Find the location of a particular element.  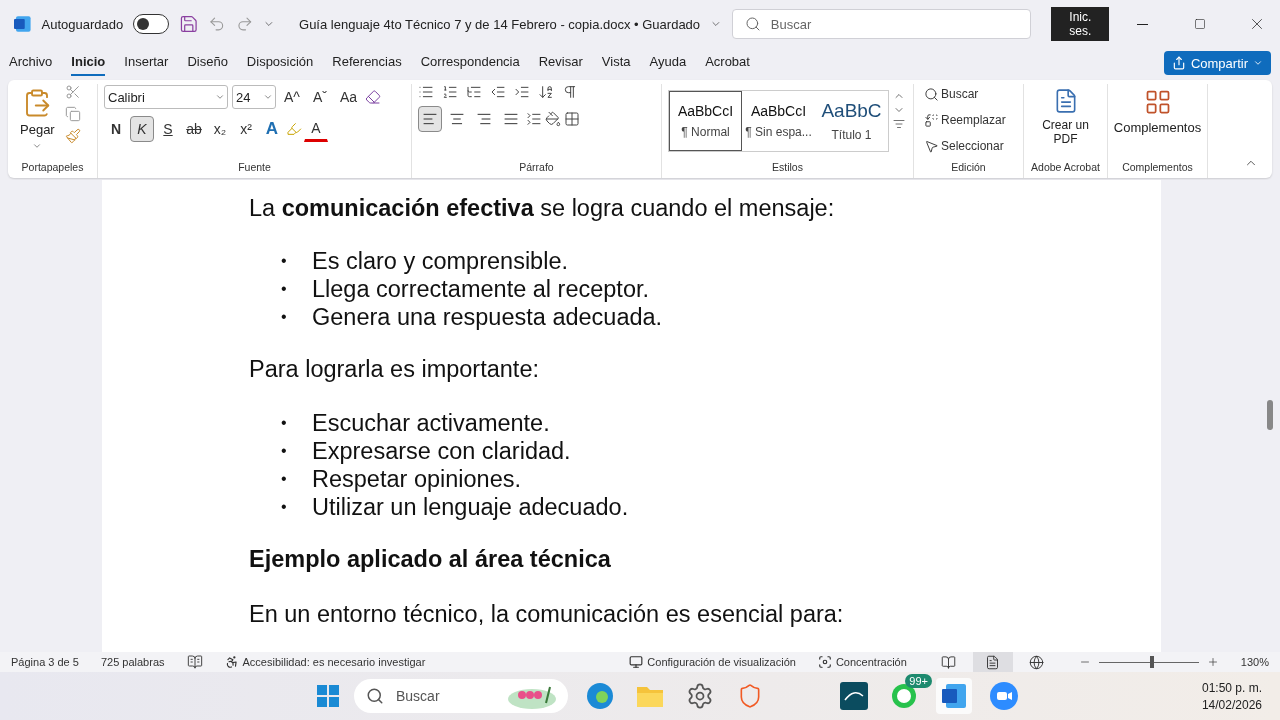

scissors-icon is located at coordinates (72, 92).